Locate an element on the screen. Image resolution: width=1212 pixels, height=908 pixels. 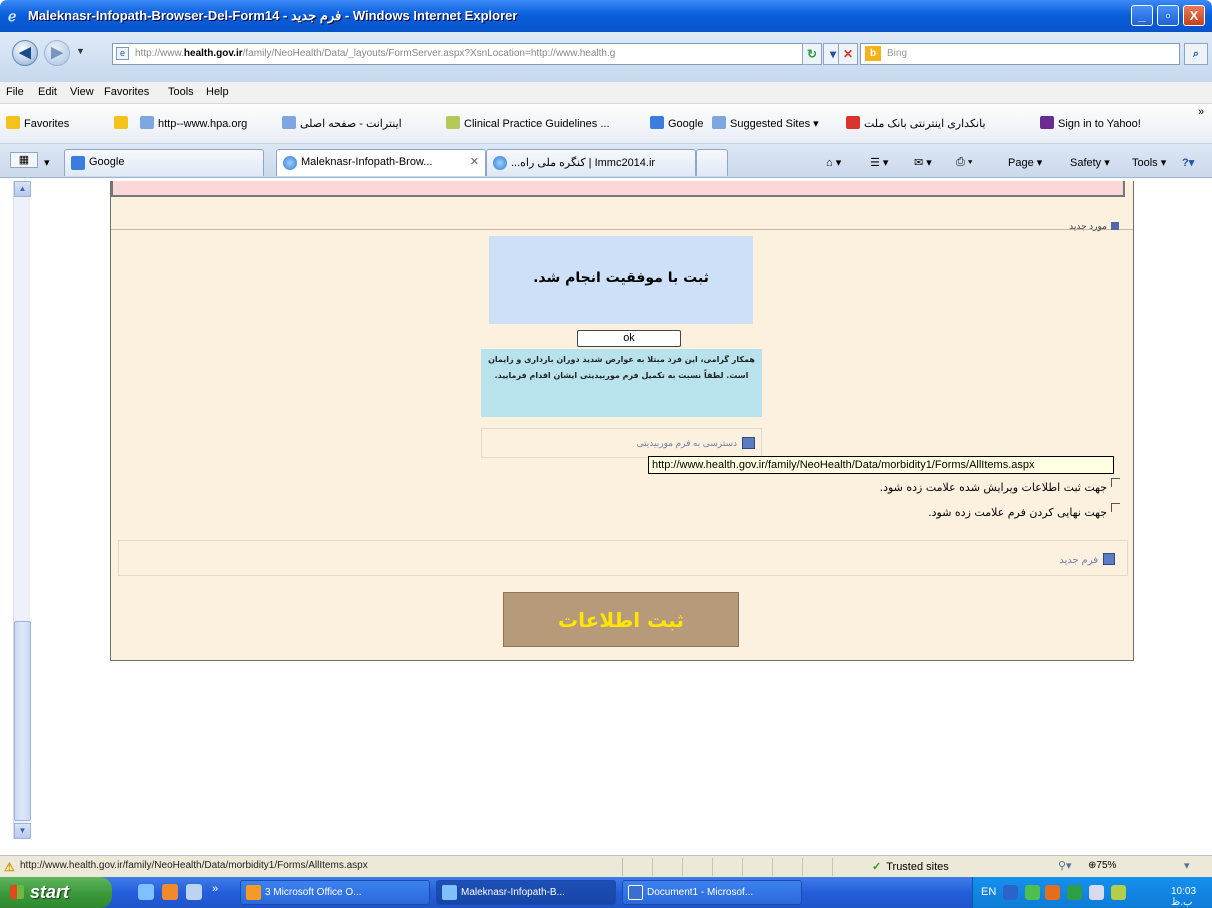
more-favorites-icon: » is located at coordinates (1201, 112).